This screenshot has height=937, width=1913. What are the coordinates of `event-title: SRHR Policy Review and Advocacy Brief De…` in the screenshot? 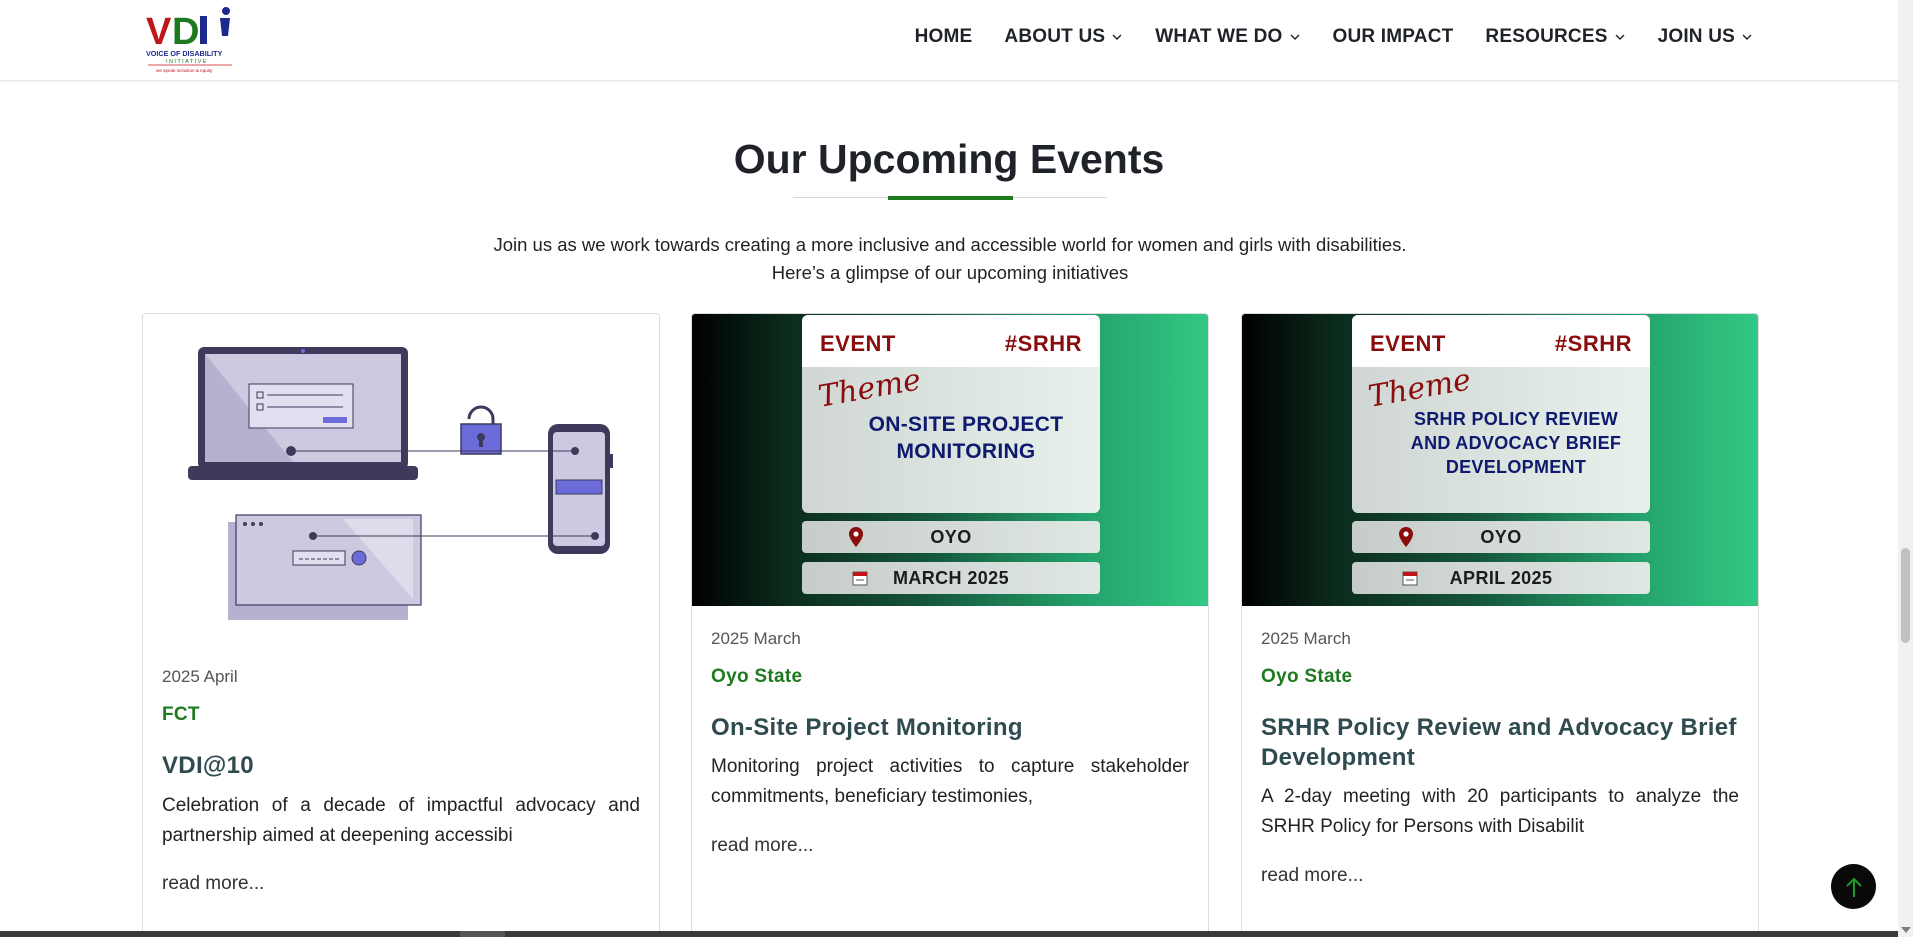 It's located at (1500, 743).